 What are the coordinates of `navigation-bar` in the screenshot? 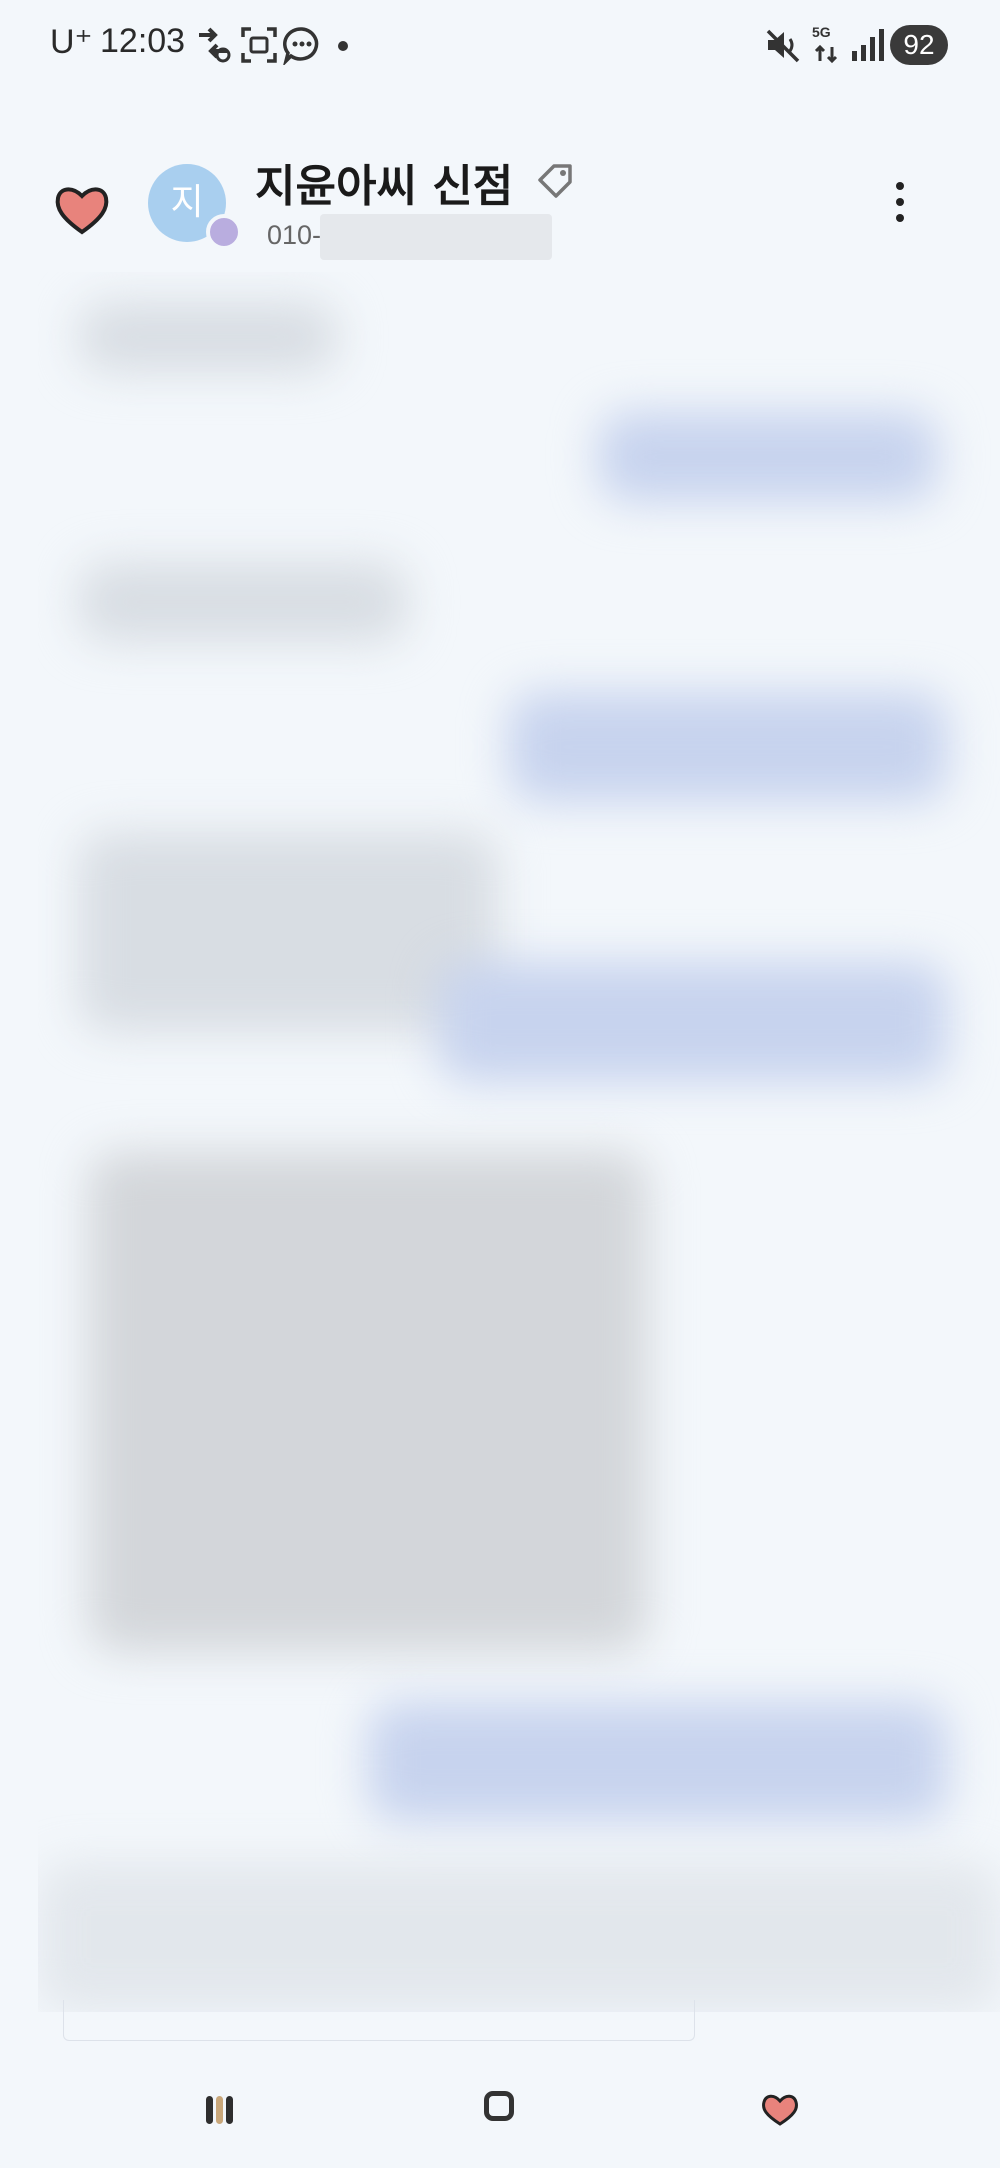 It's located at (500, 2114).